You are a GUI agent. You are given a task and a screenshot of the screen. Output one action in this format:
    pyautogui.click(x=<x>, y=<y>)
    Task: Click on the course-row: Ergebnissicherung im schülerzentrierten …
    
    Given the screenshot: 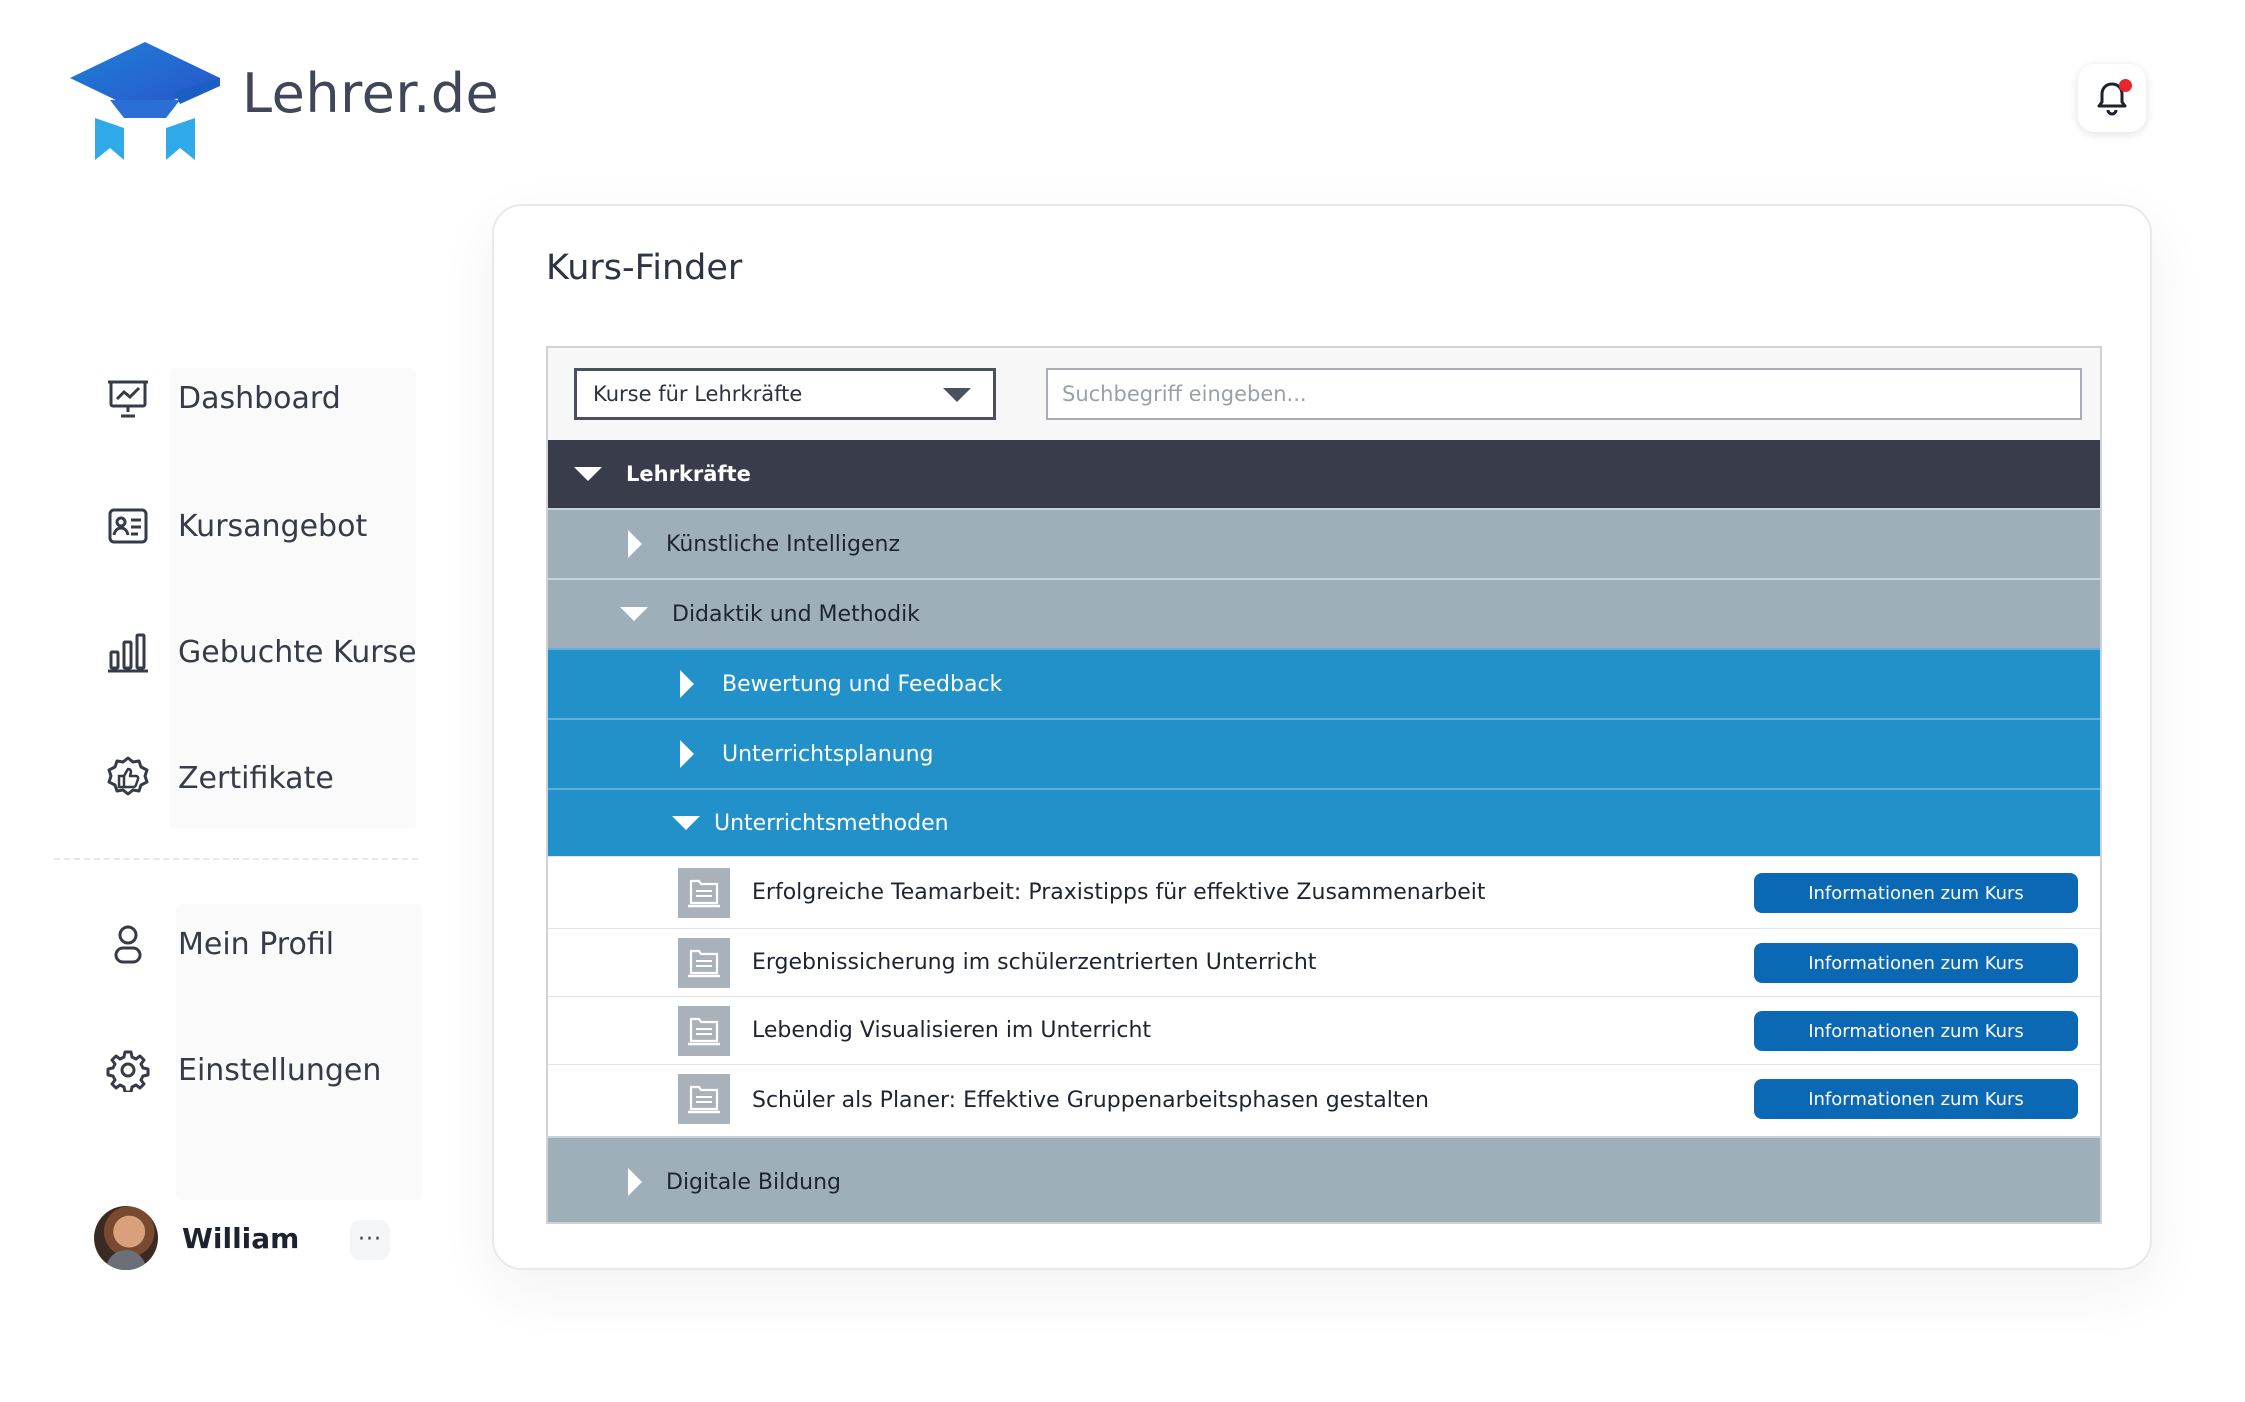 What is the action you would take?
    pyautogui.click(x=1324, y=962)
    